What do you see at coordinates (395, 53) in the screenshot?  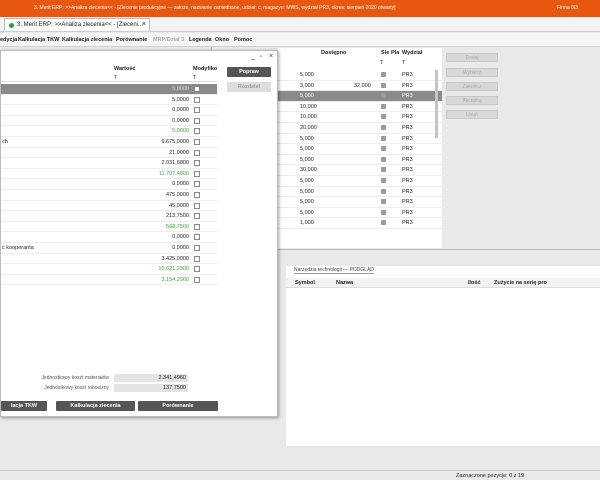 I see `header-pla: Pla` at bounding box center [395, 53].